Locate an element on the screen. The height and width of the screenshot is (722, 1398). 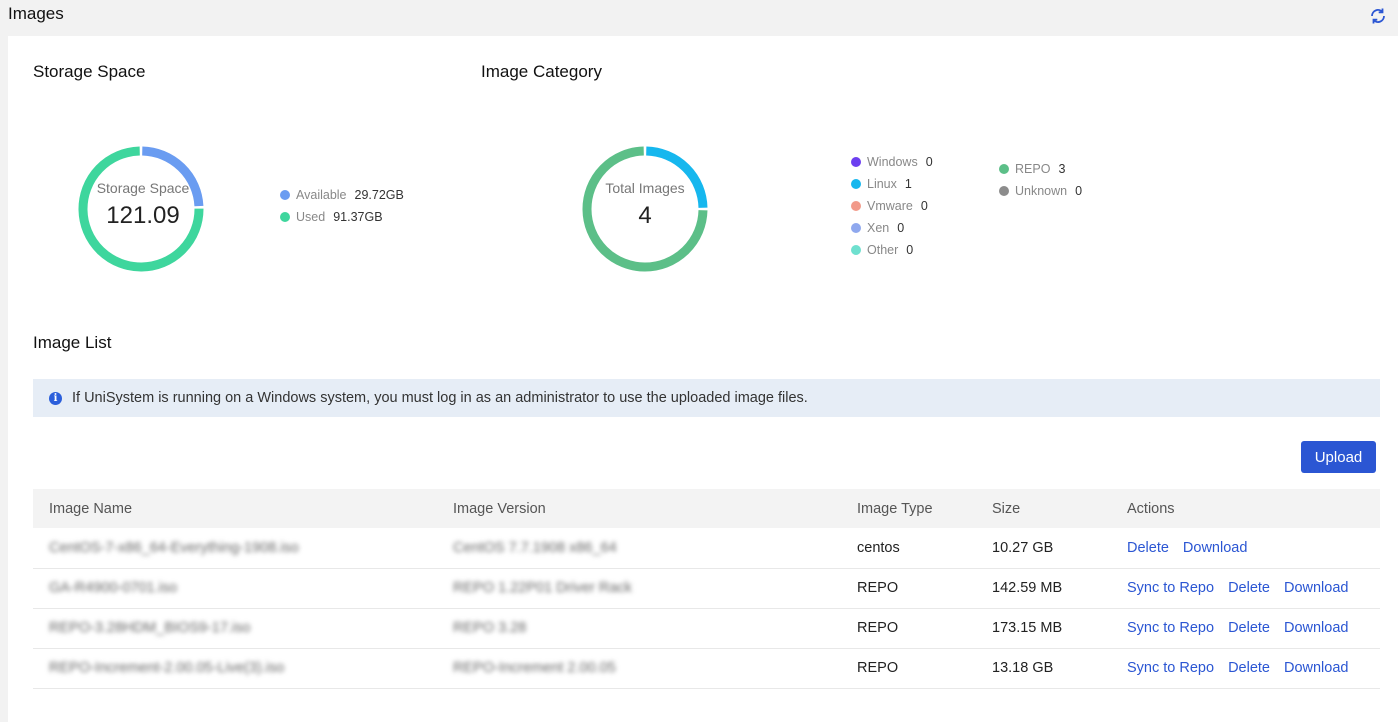
category-donut-value: 4 is located at coordinates (645, 215).